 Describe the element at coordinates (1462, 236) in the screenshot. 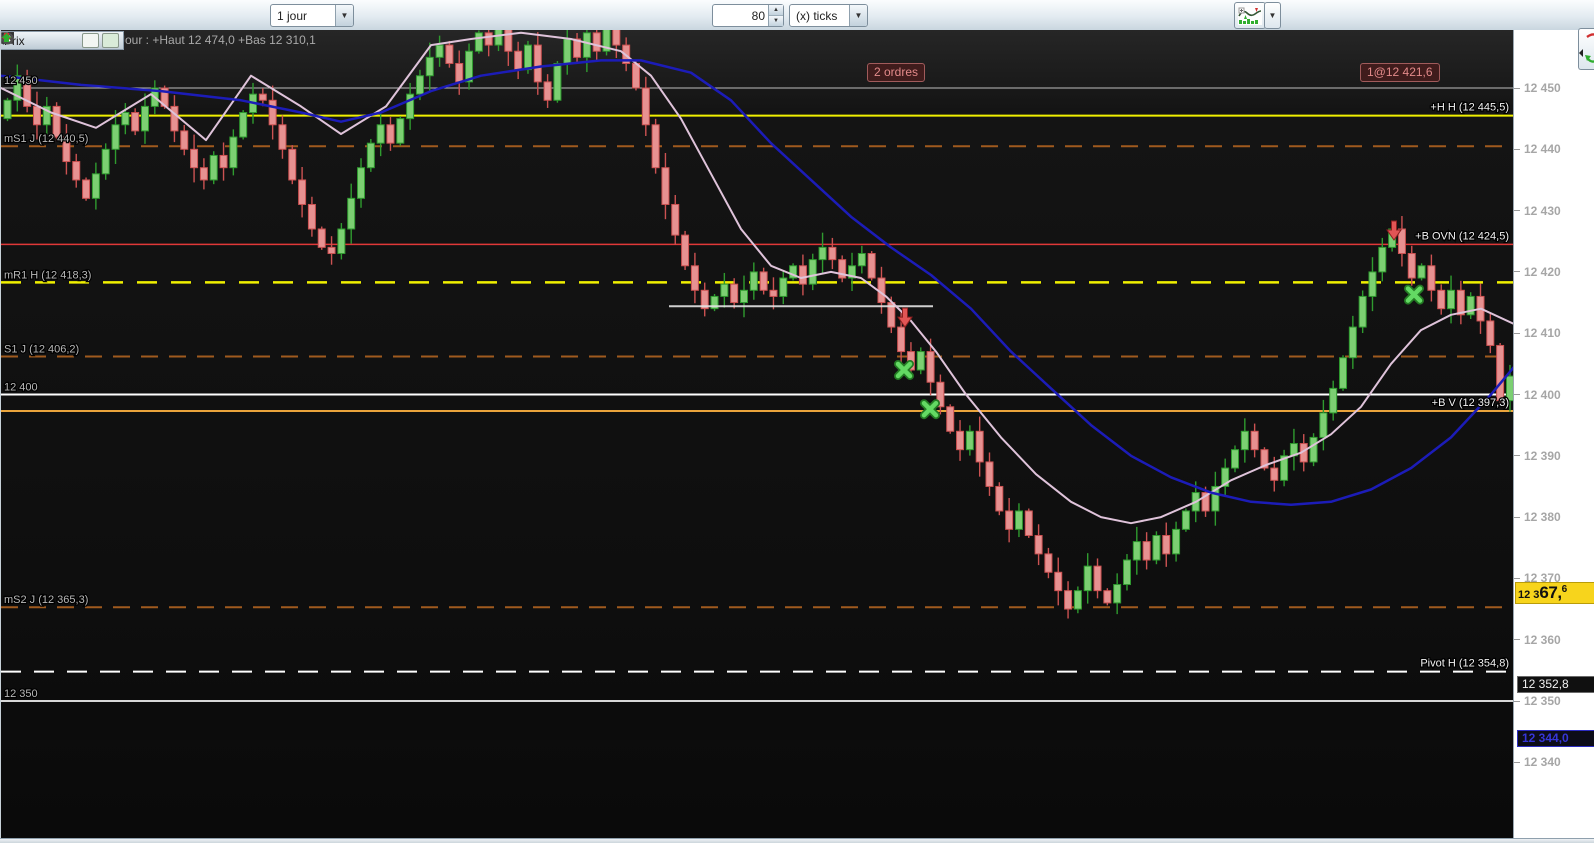

I see `svg-text: +B OVN (12 424,5)` at that location.